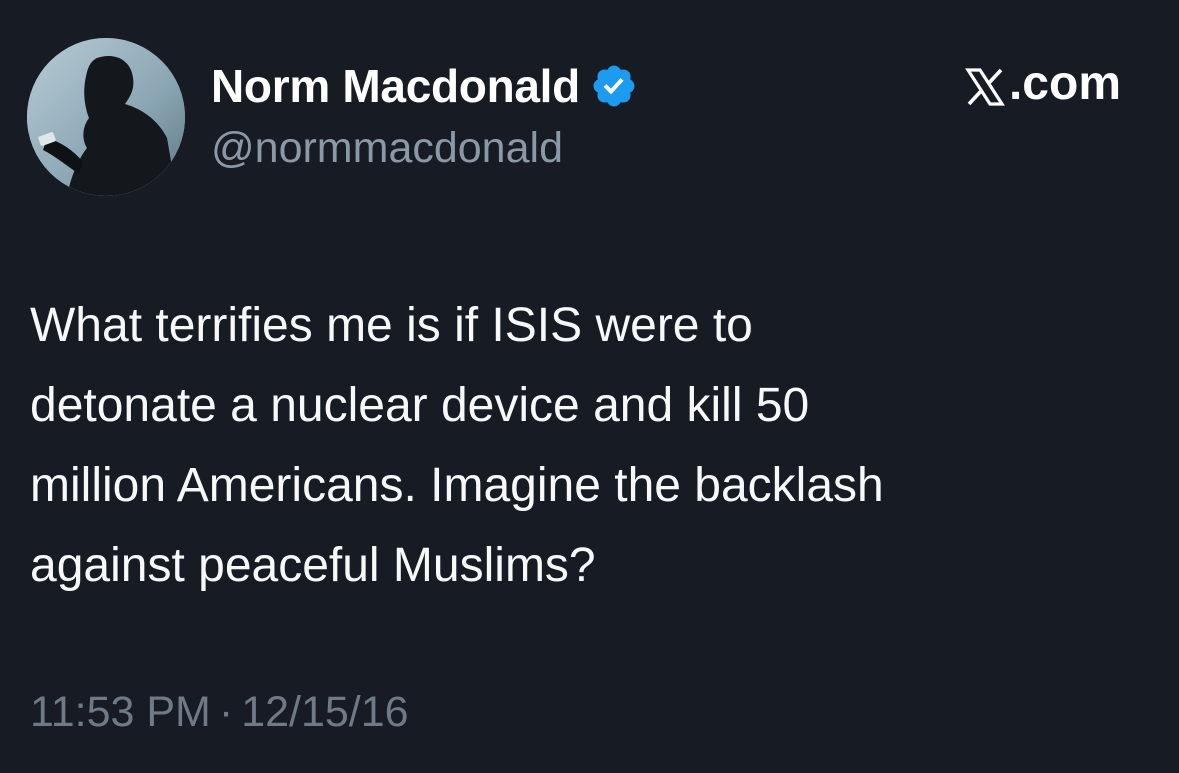 The width and height of the screenshot is (1179, 773). What do you see at coordinates (324, 712) in the screenshot?
I see `tweet-date: 12/15/16` at bounding box center [324, 712].